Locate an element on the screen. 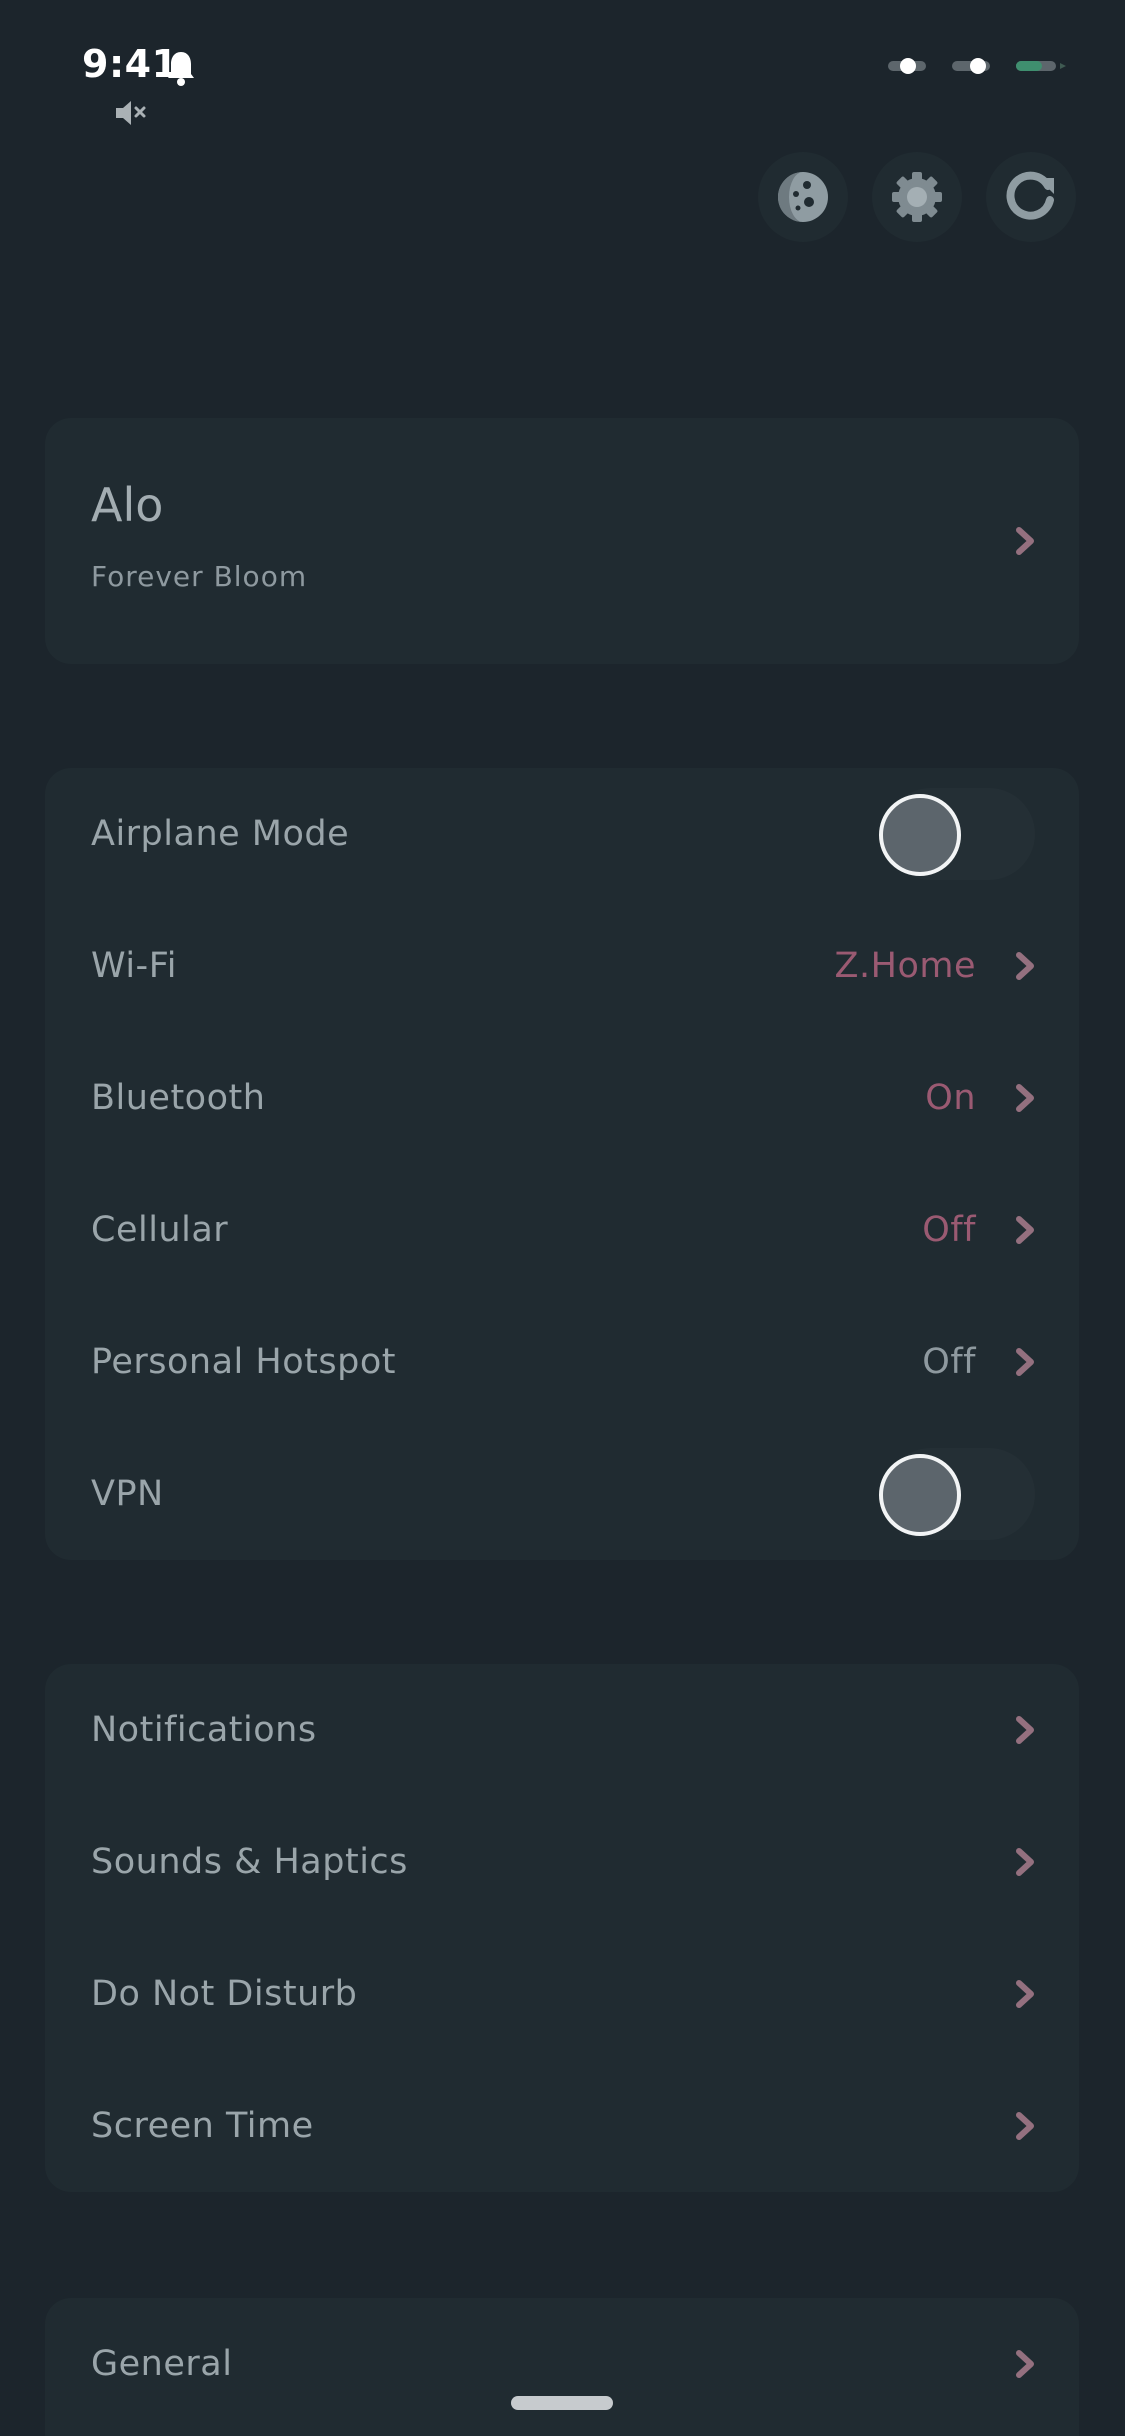  vpn-toggle is located at coordinates (957, 1494).